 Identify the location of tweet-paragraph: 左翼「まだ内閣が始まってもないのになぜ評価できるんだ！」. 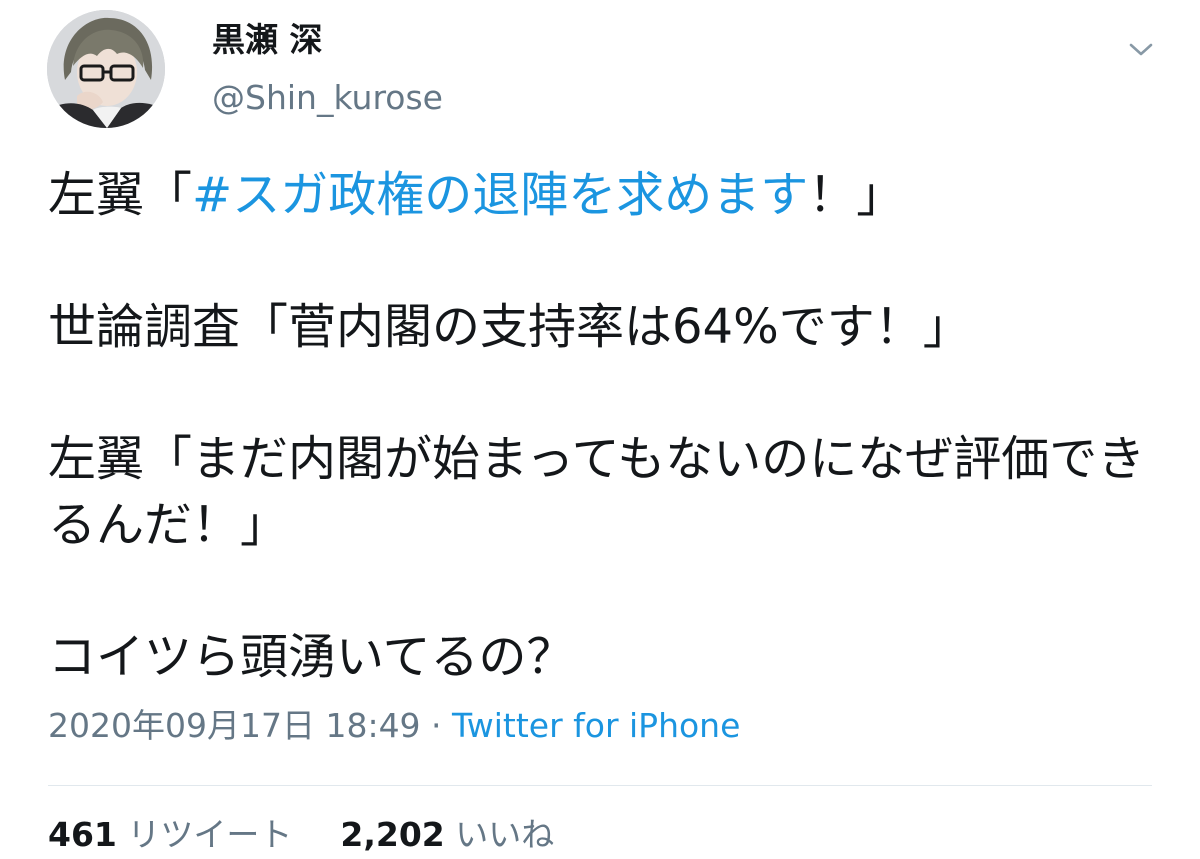
(597, 492).